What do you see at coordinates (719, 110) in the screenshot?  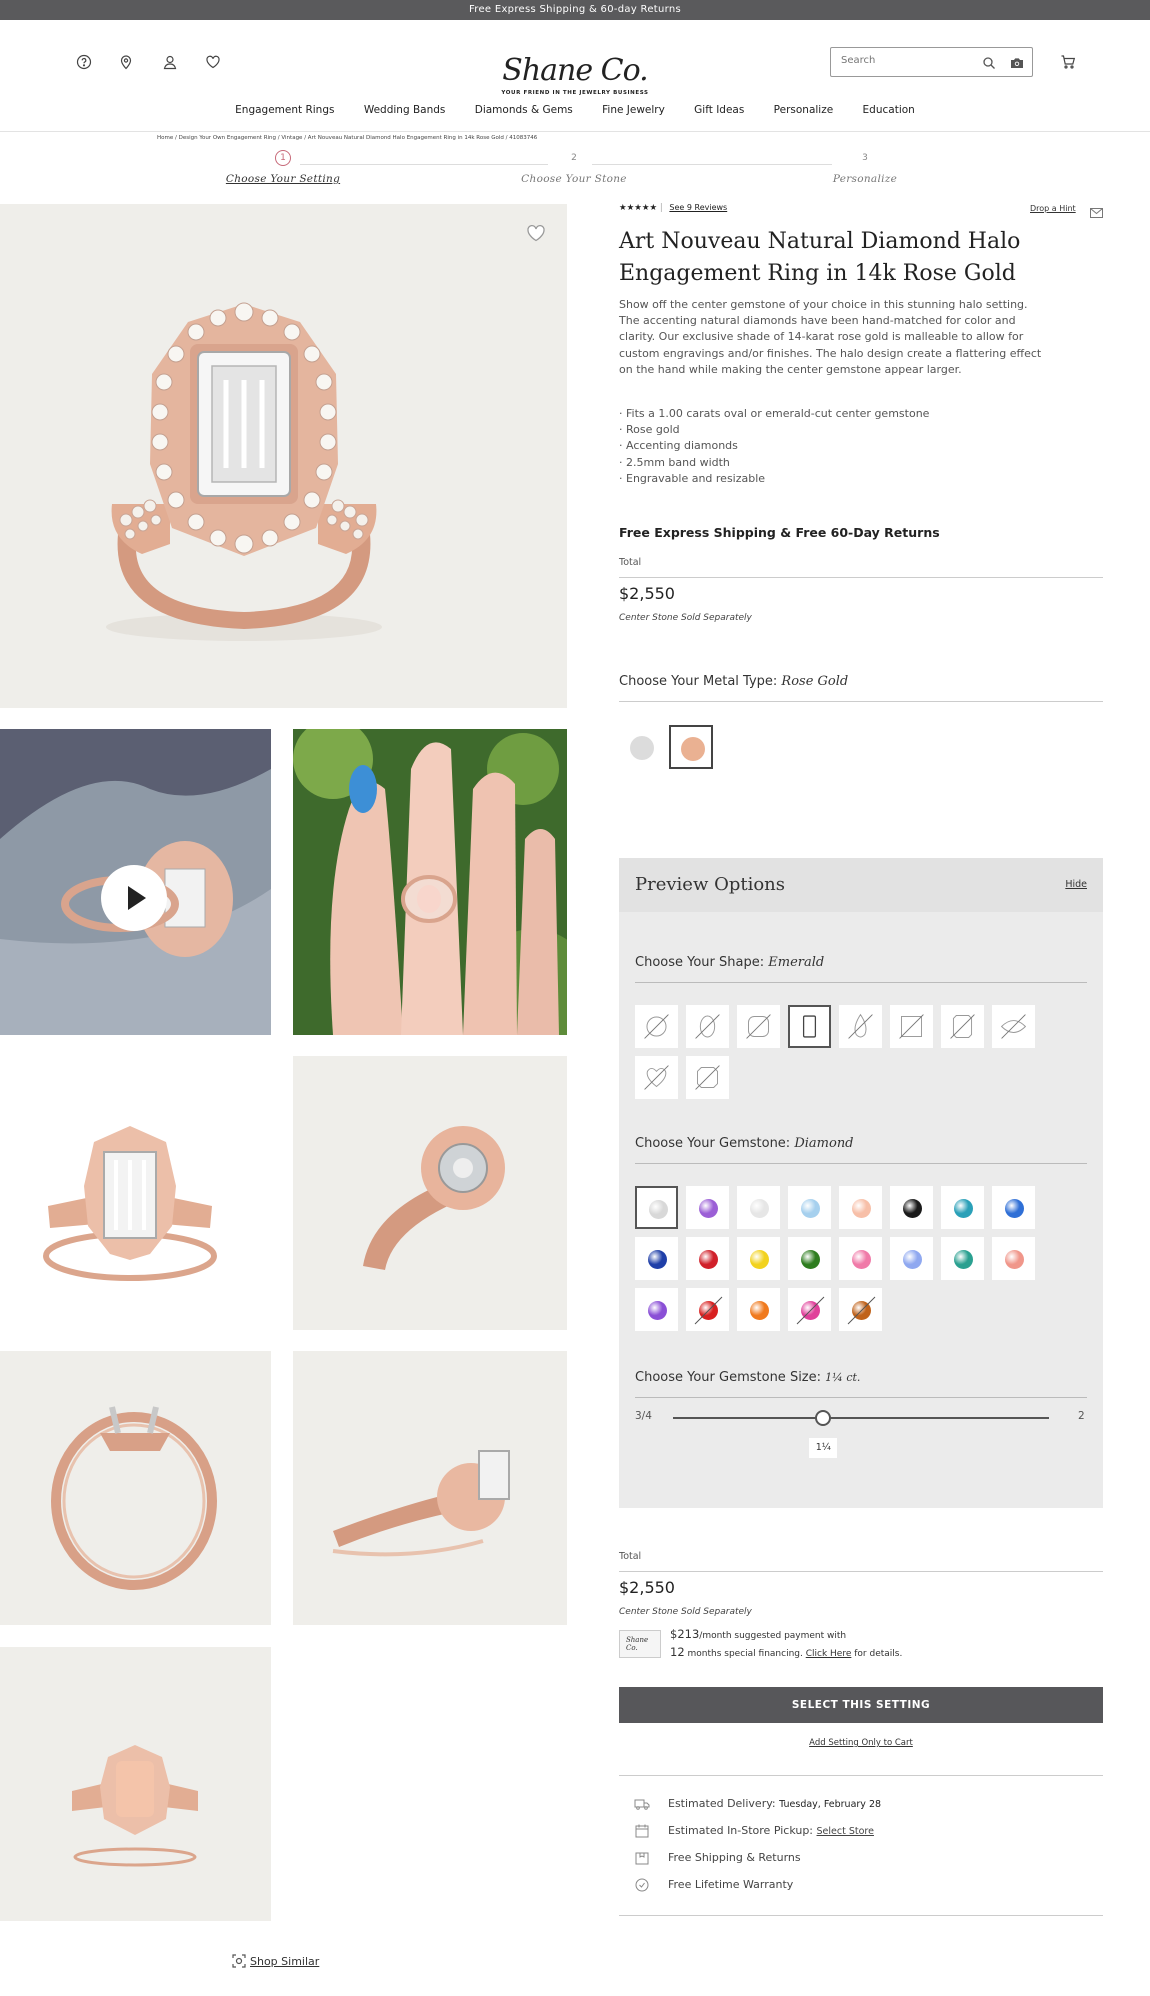 I see `nav-gift-ideas: Gift Ideas` at bounding box center [719, 110].